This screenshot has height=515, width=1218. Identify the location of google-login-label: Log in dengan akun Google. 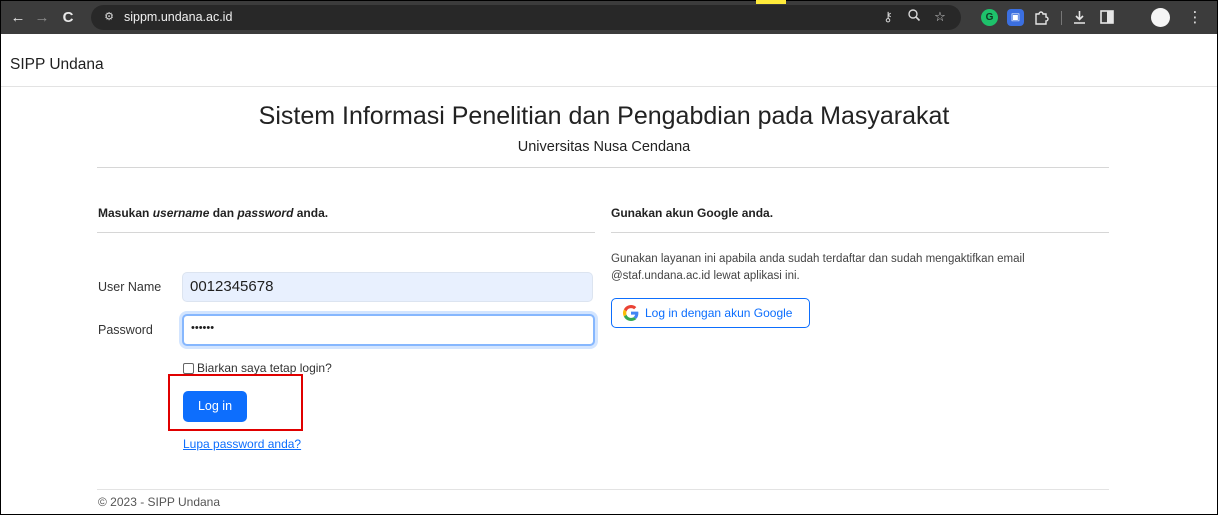
(719, 313).